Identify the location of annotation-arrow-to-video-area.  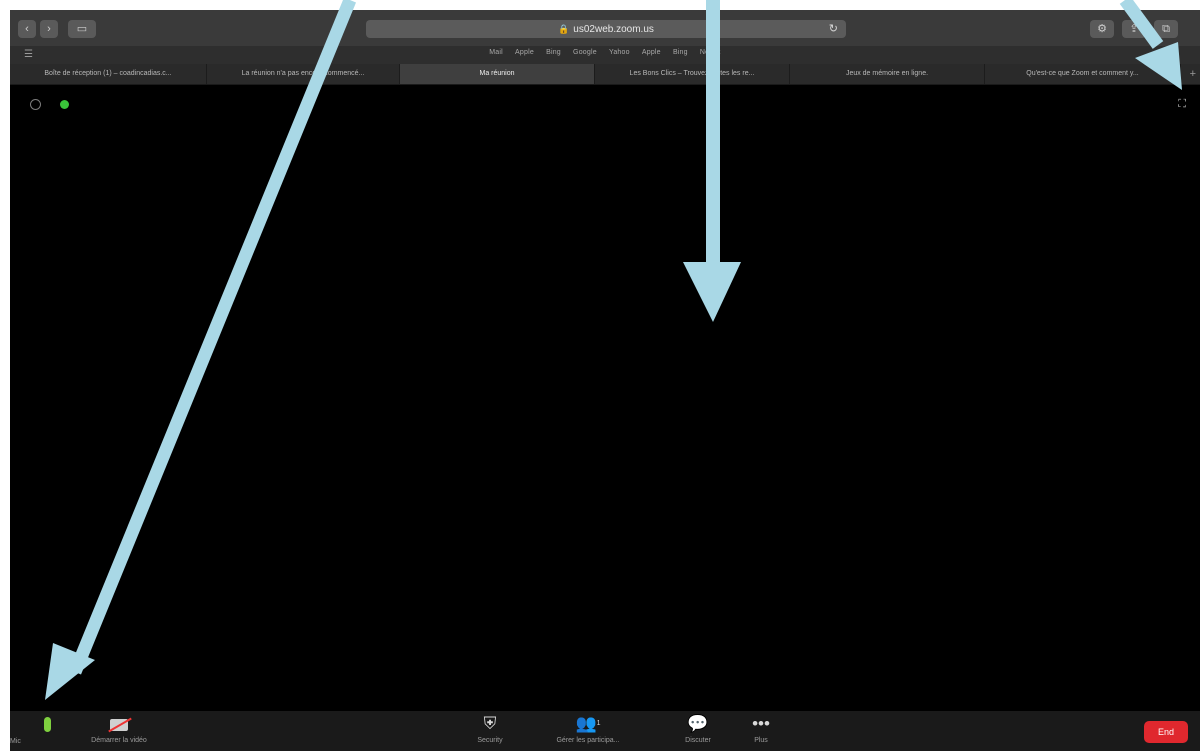
(712, 161).